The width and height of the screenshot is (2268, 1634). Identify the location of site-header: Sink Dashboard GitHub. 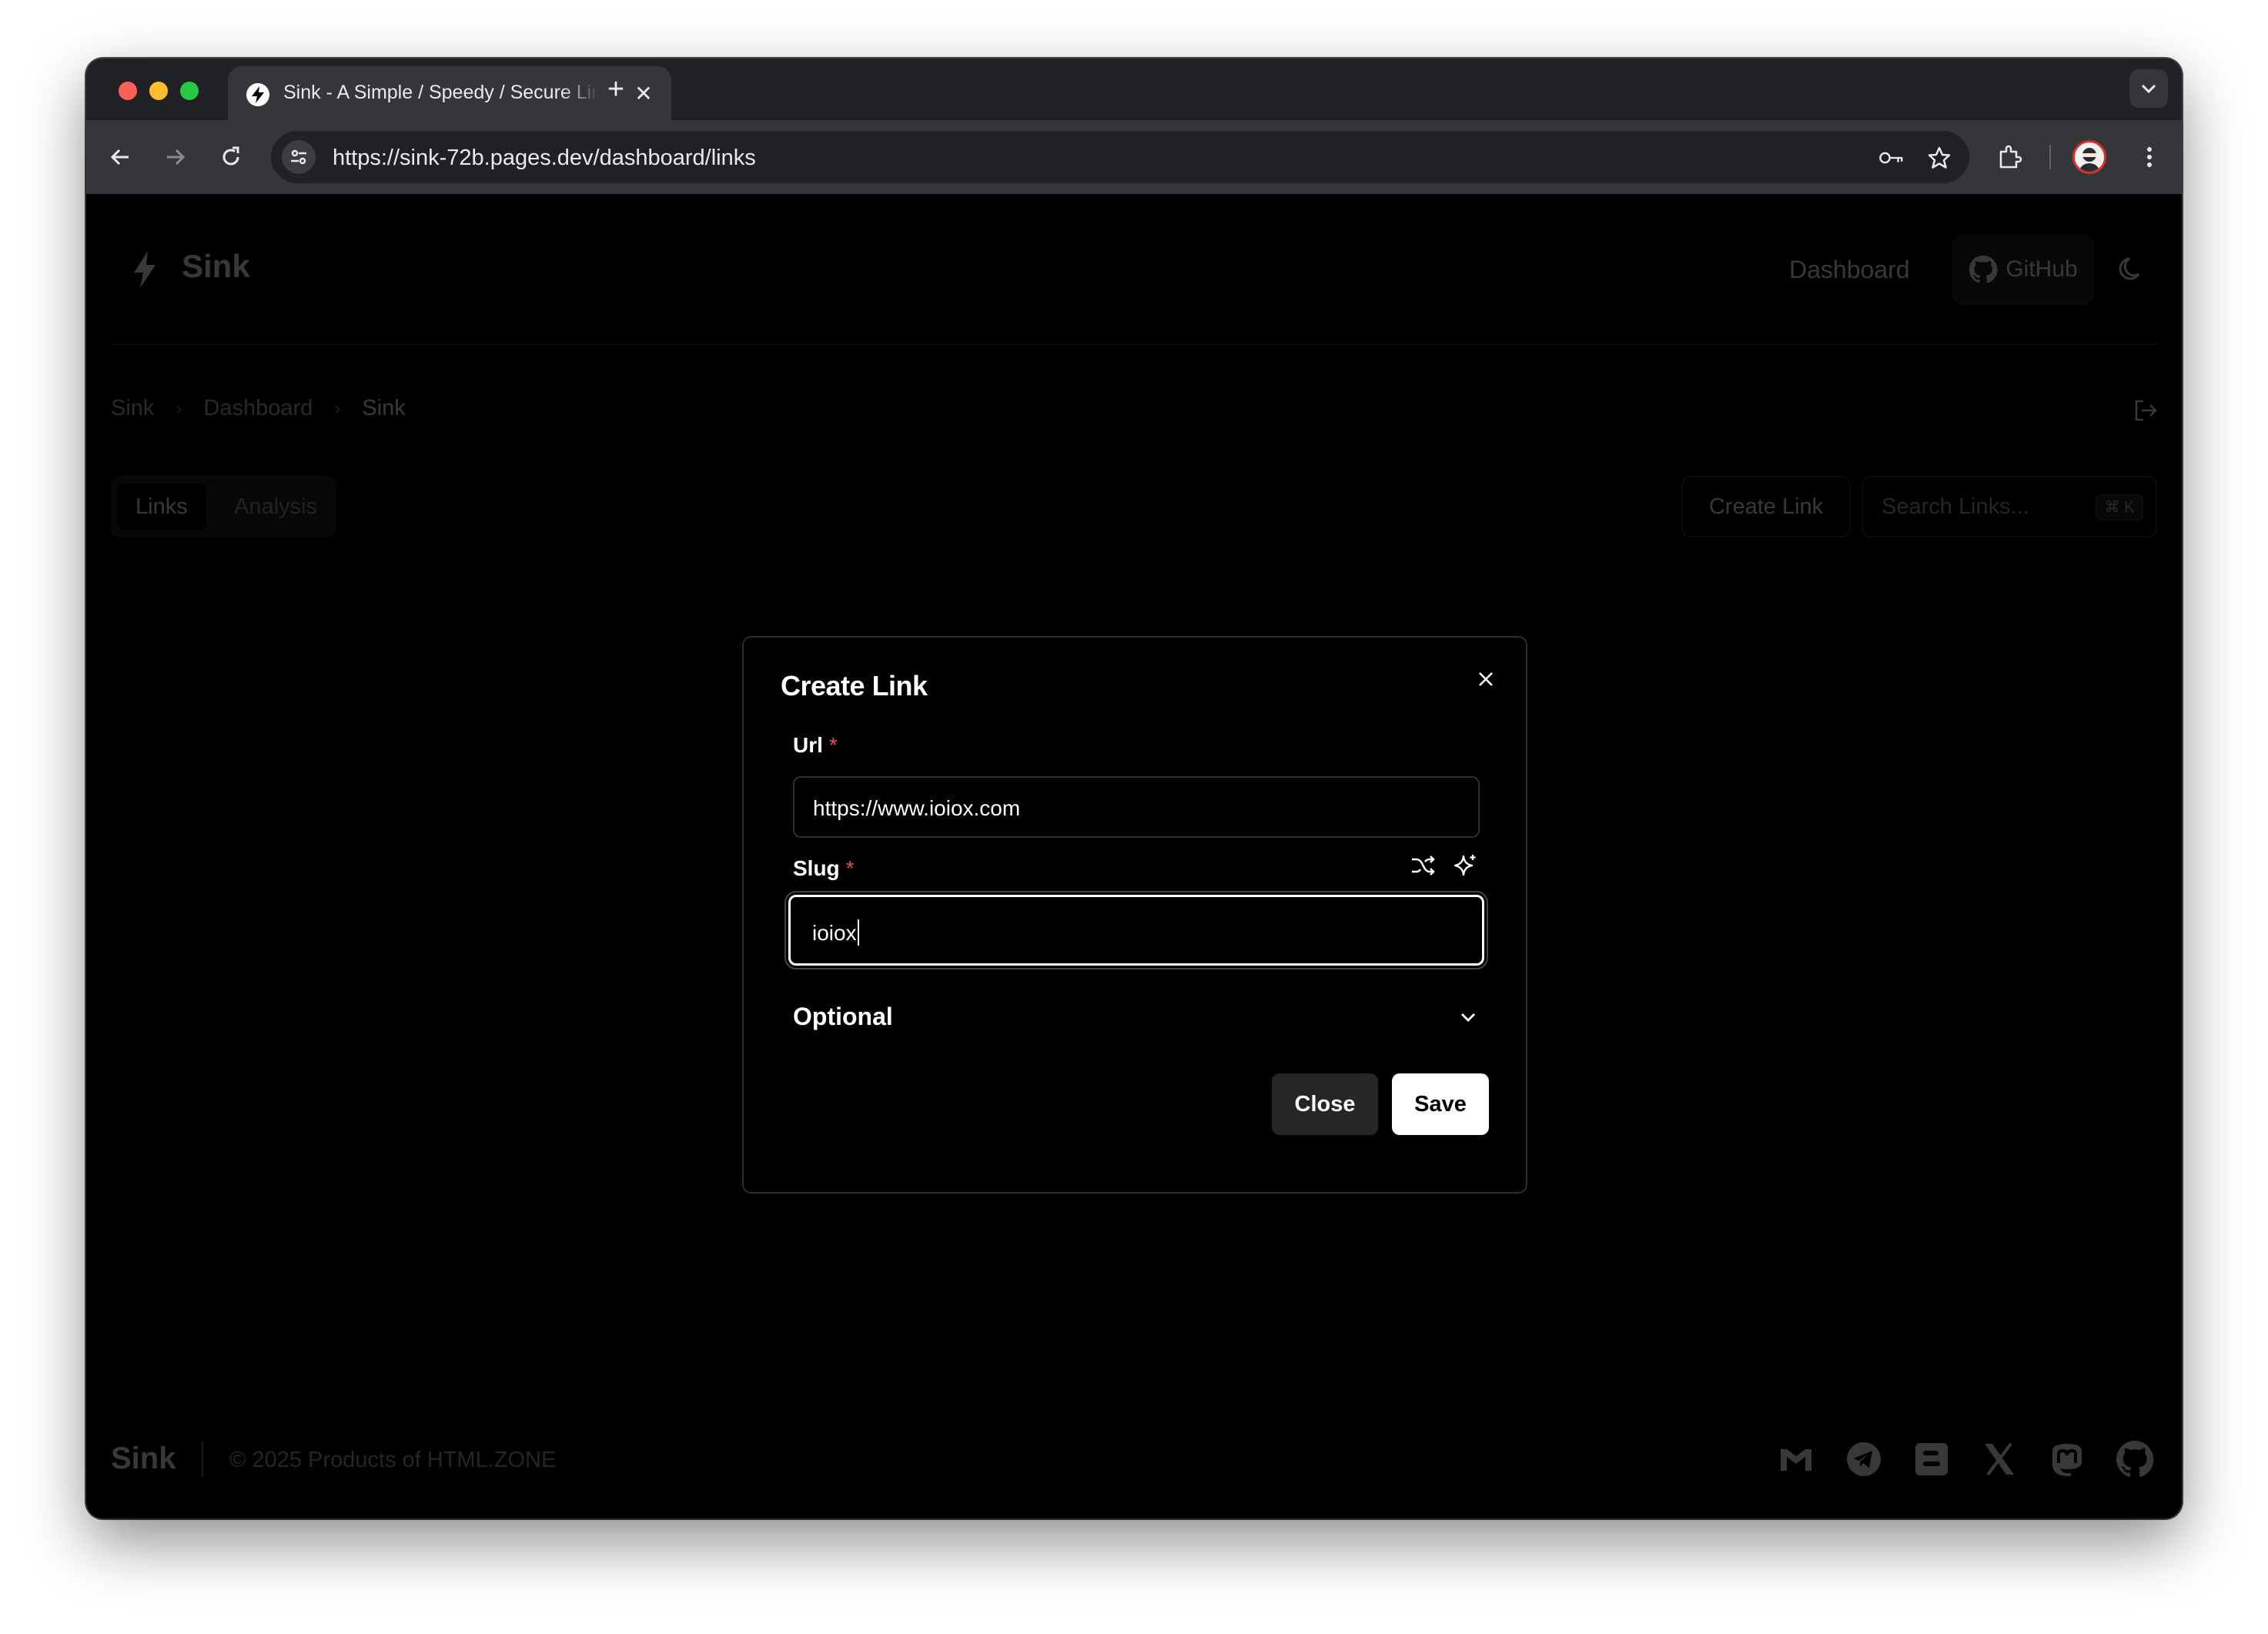
(1134, 269).